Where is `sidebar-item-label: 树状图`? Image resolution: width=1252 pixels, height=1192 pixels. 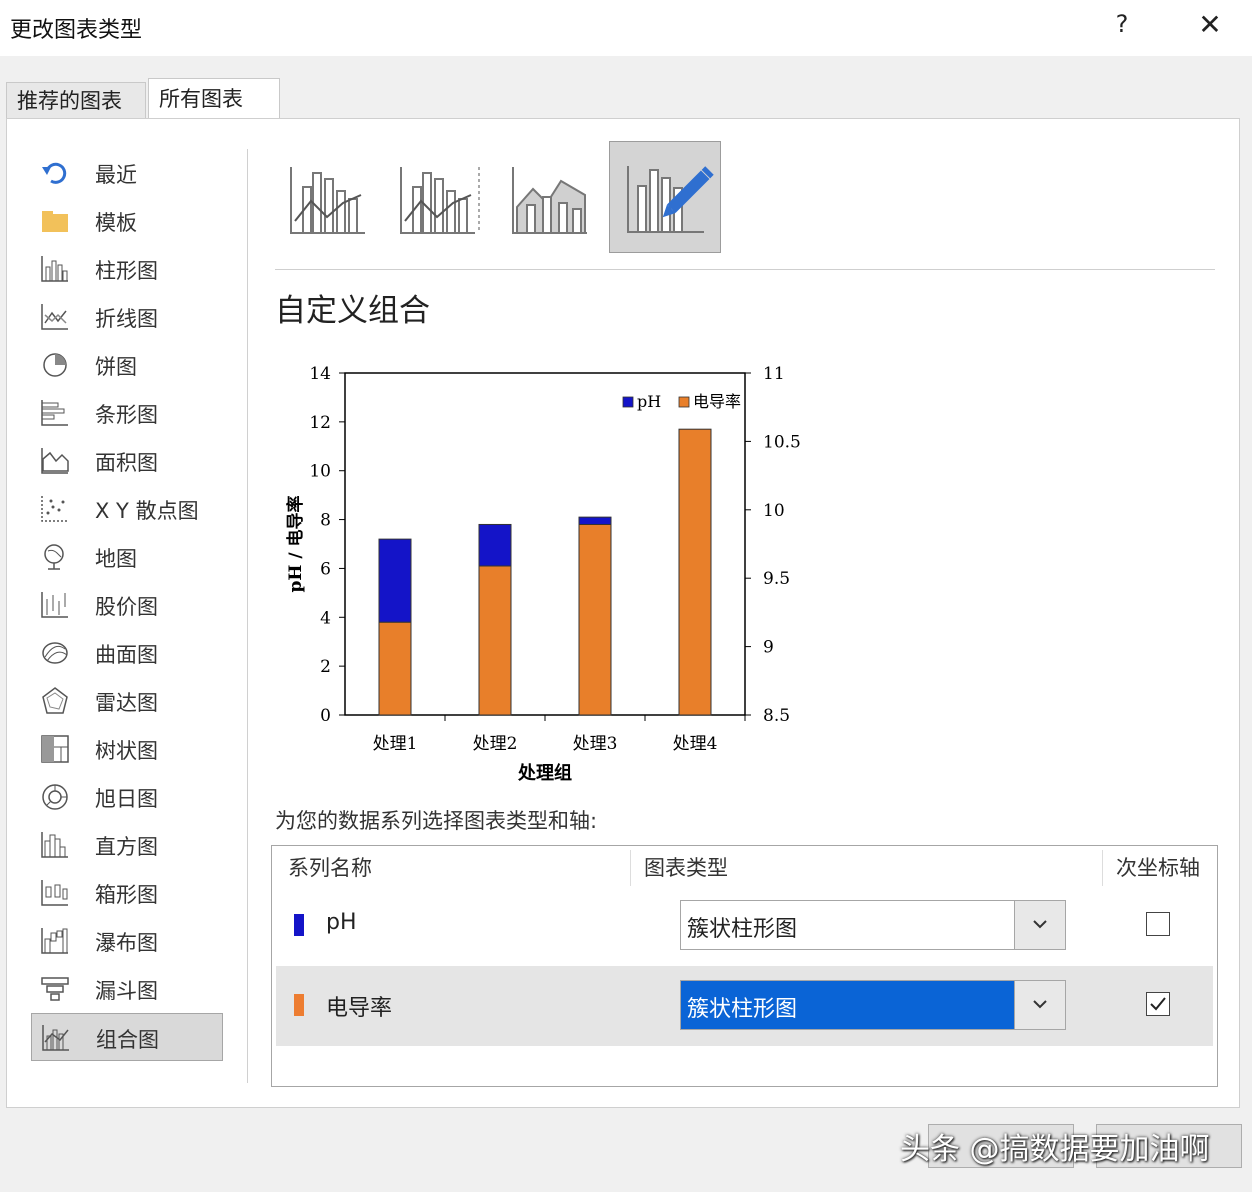
sidebar-item-label: 树状图 is located at coordinates (126, 751).